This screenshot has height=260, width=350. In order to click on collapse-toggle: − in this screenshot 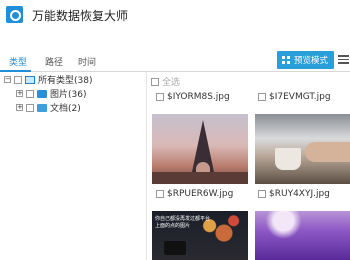, I will do `click(7, 79)`.